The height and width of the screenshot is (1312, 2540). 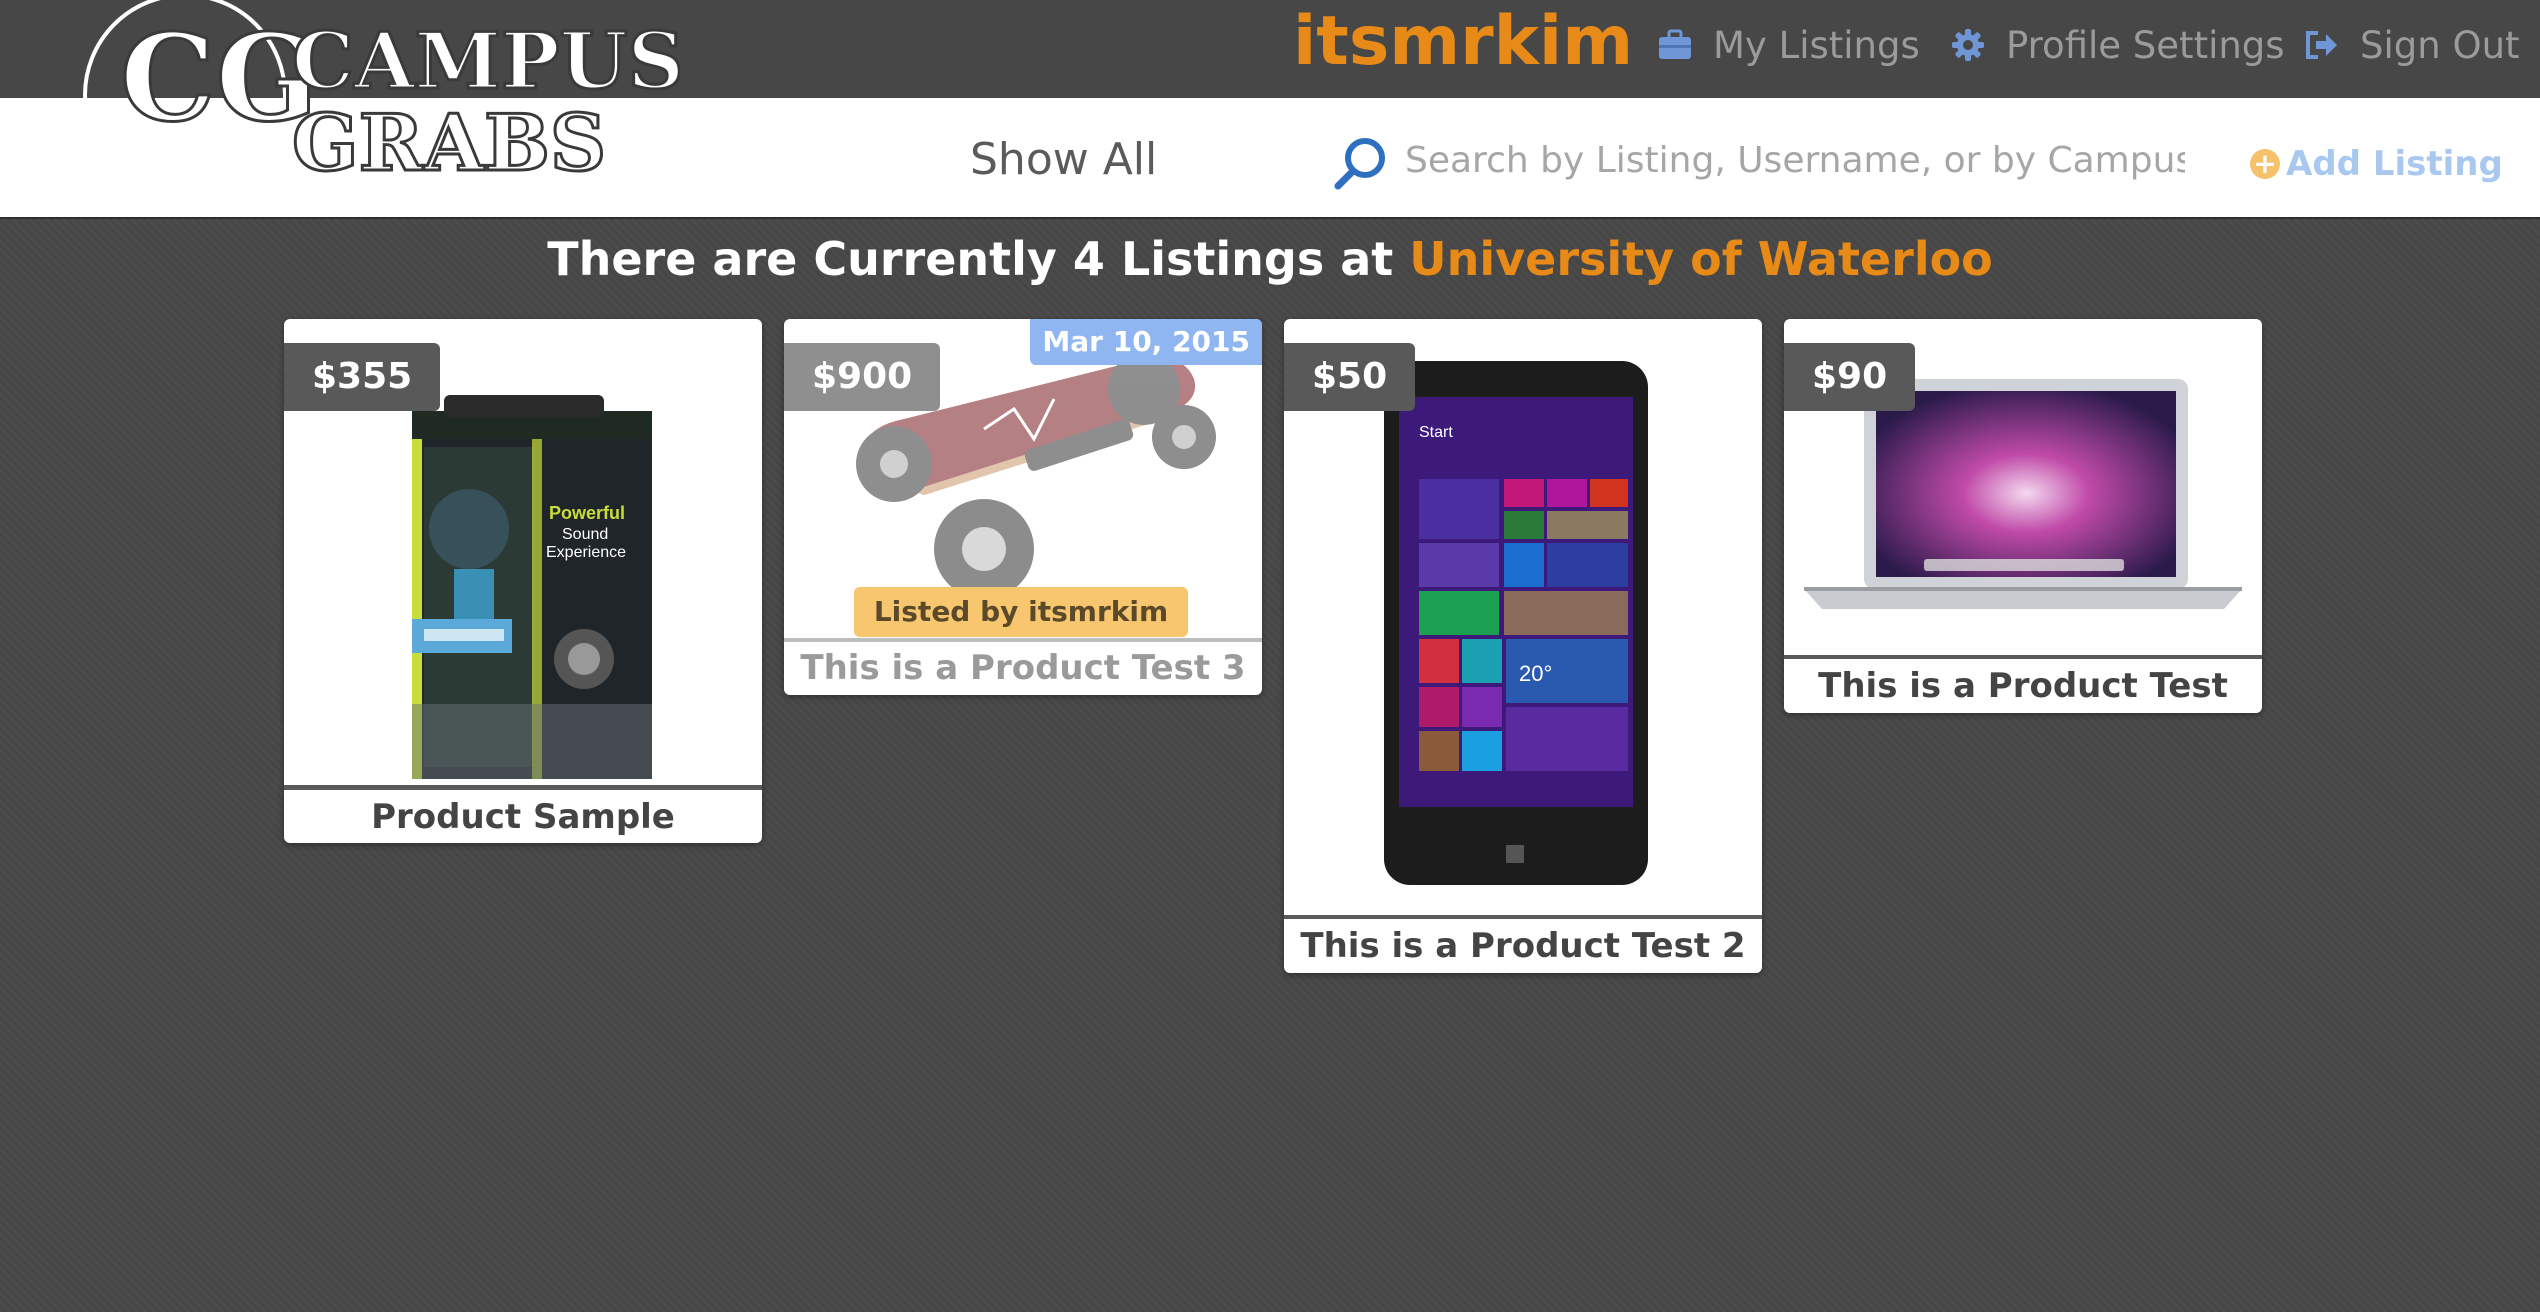 I want to click on logo-line1: CAMPUS, so click(x=486, y=61).